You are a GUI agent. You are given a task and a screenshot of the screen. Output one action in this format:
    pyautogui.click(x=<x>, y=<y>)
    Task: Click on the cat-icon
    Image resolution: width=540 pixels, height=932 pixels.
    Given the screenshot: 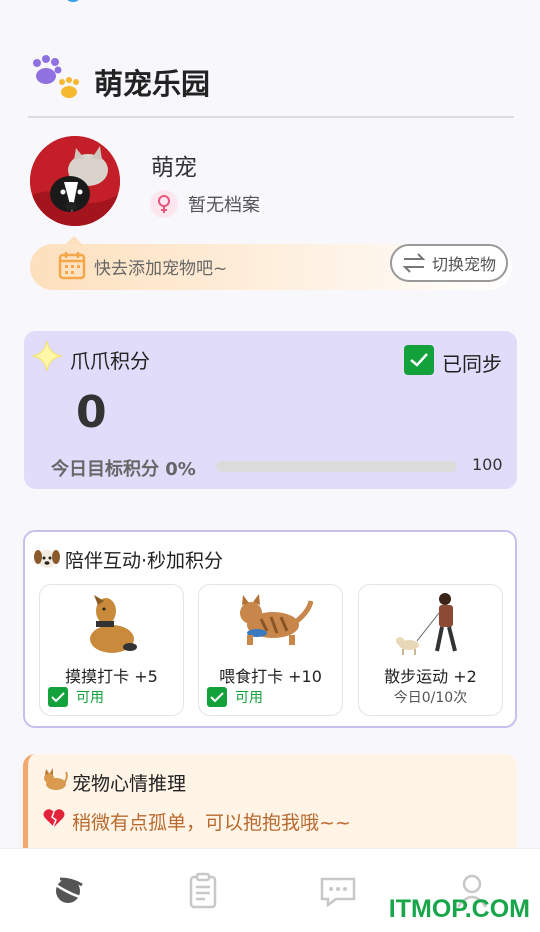 What is the action you would take?
    pyautogui.click(x=55, y=780)
    